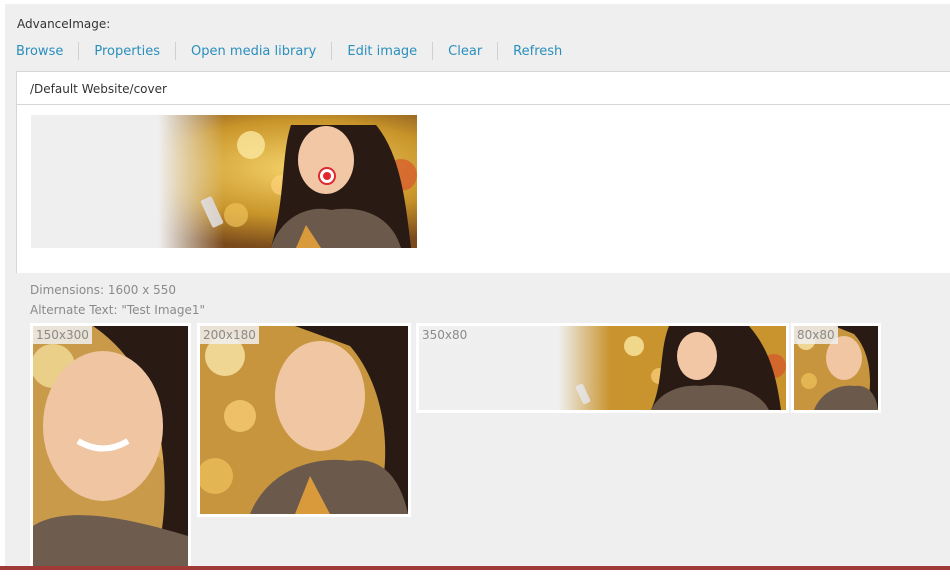  Describe the element at coordinates (816, 335) in the screenshot. I see `thumbnail-size-label: 80x80` at that location.